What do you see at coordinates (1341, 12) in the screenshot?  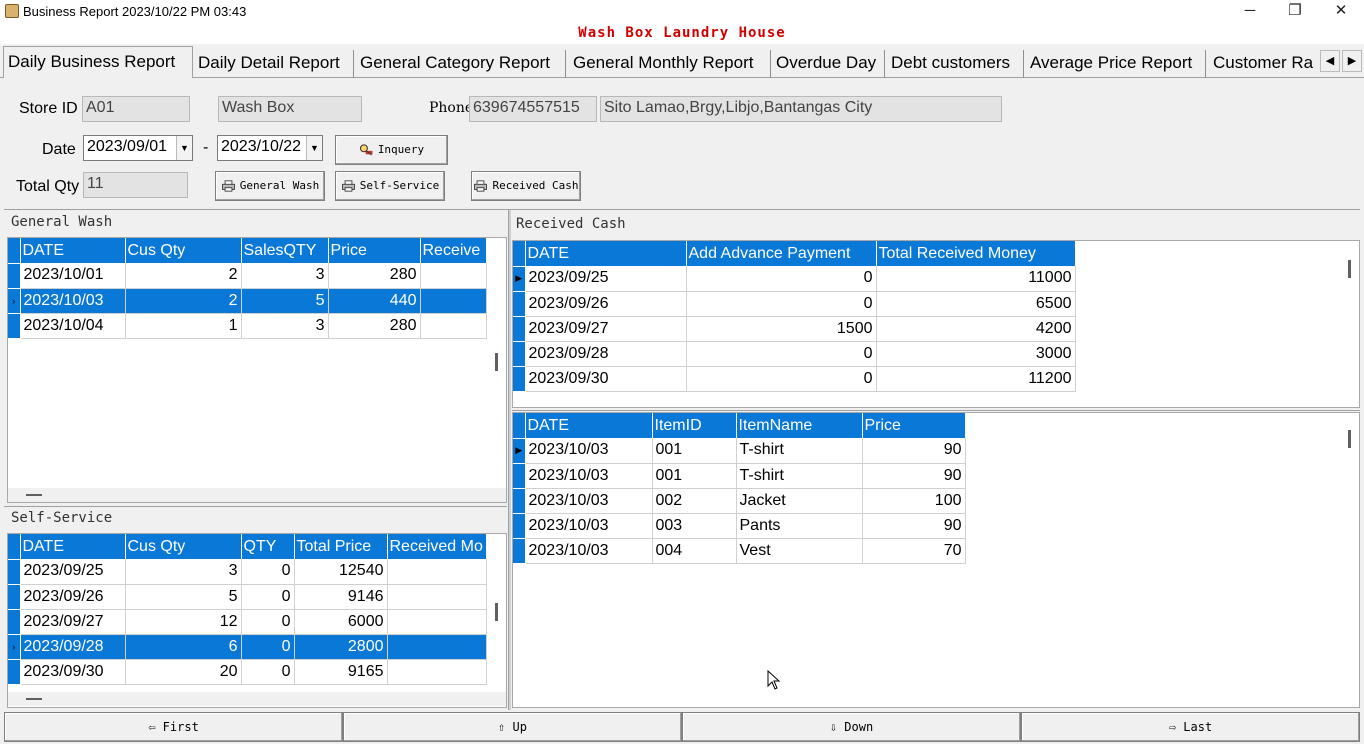 I see `close-button: ✕` at bounding box center [1341, 12].